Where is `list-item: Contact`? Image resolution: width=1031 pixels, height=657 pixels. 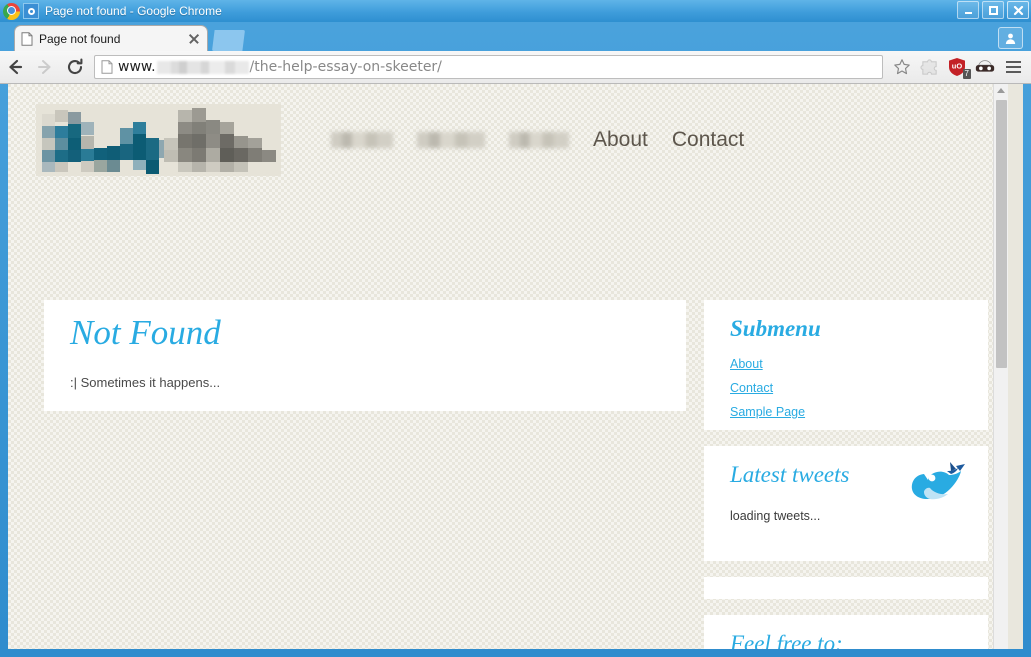 list-item: Contact is located at coordinates (859, 388).